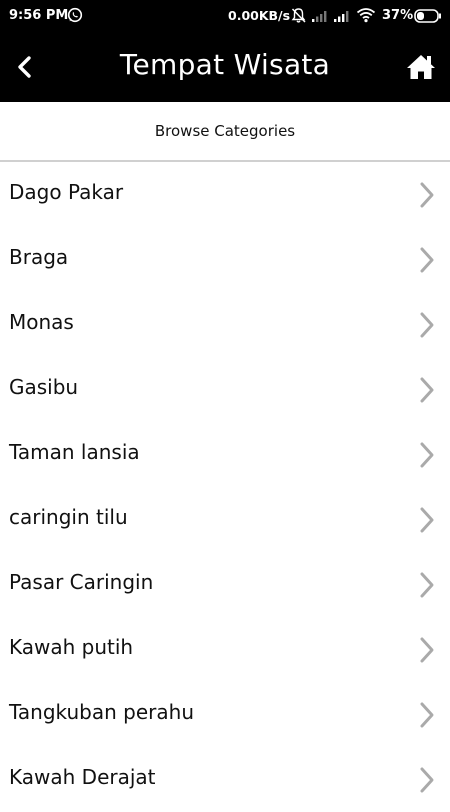 Image resolution: width=450 pixels, height=812 pixels. Describe the element at coordinates (225, 64) in the screenshot. I see `page-title: Tempat Wisata` at that location.